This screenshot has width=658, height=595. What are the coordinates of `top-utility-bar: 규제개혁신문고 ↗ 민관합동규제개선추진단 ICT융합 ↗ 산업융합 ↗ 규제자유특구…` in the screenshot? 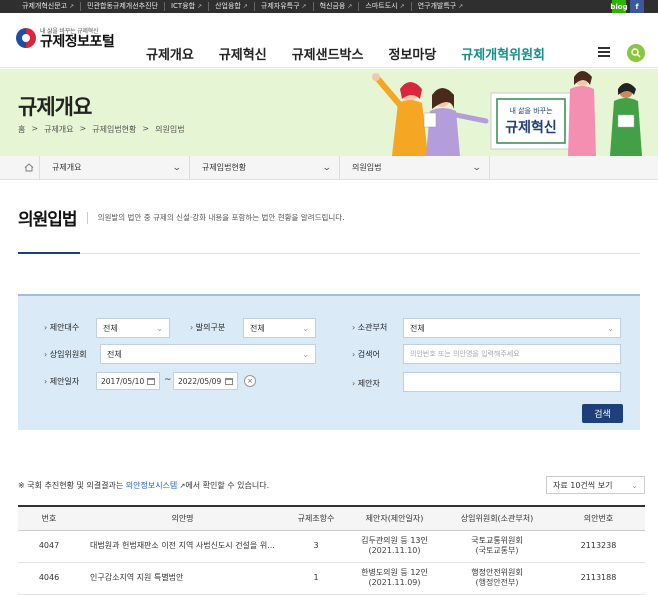 It's located at (329, 6).